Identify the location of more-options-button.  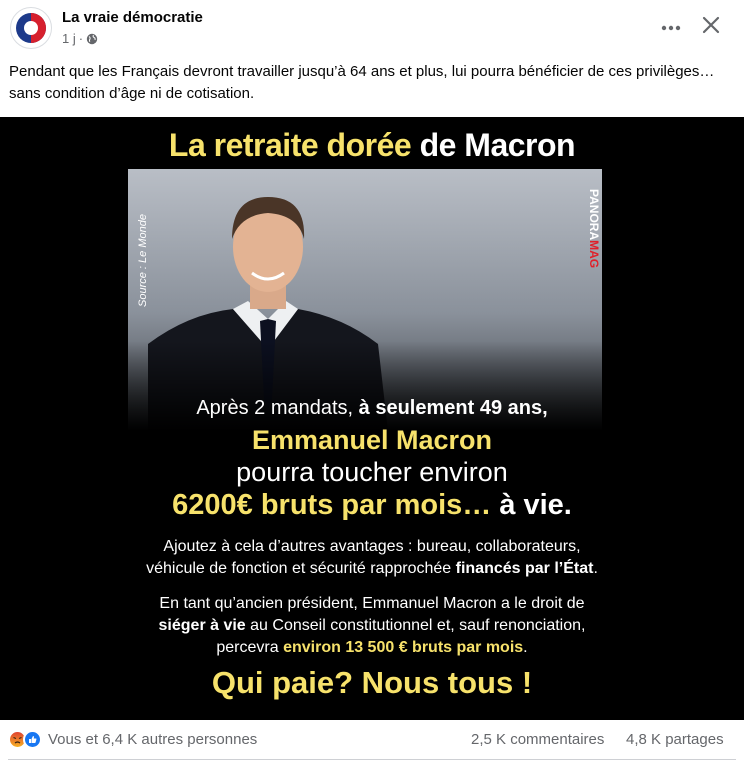
(671, 27).